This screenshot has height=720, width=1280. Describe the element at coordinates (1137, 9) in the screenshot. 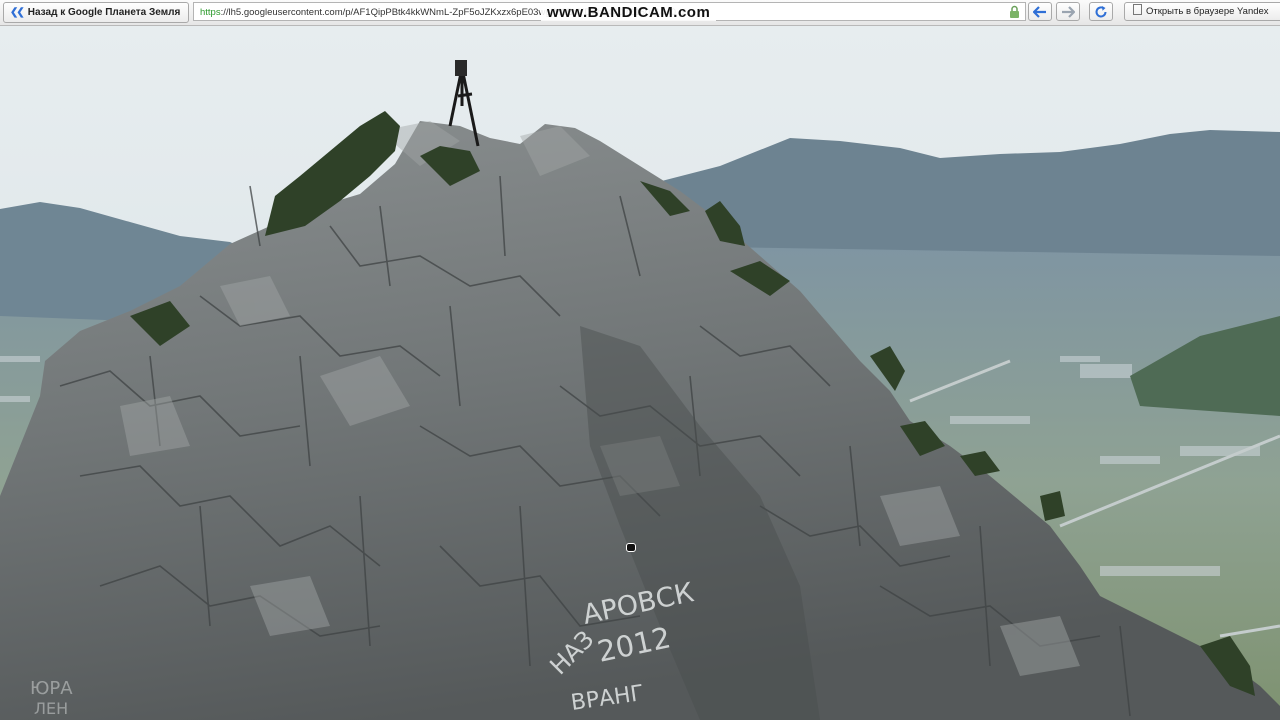

I see `page-icon` at that location.